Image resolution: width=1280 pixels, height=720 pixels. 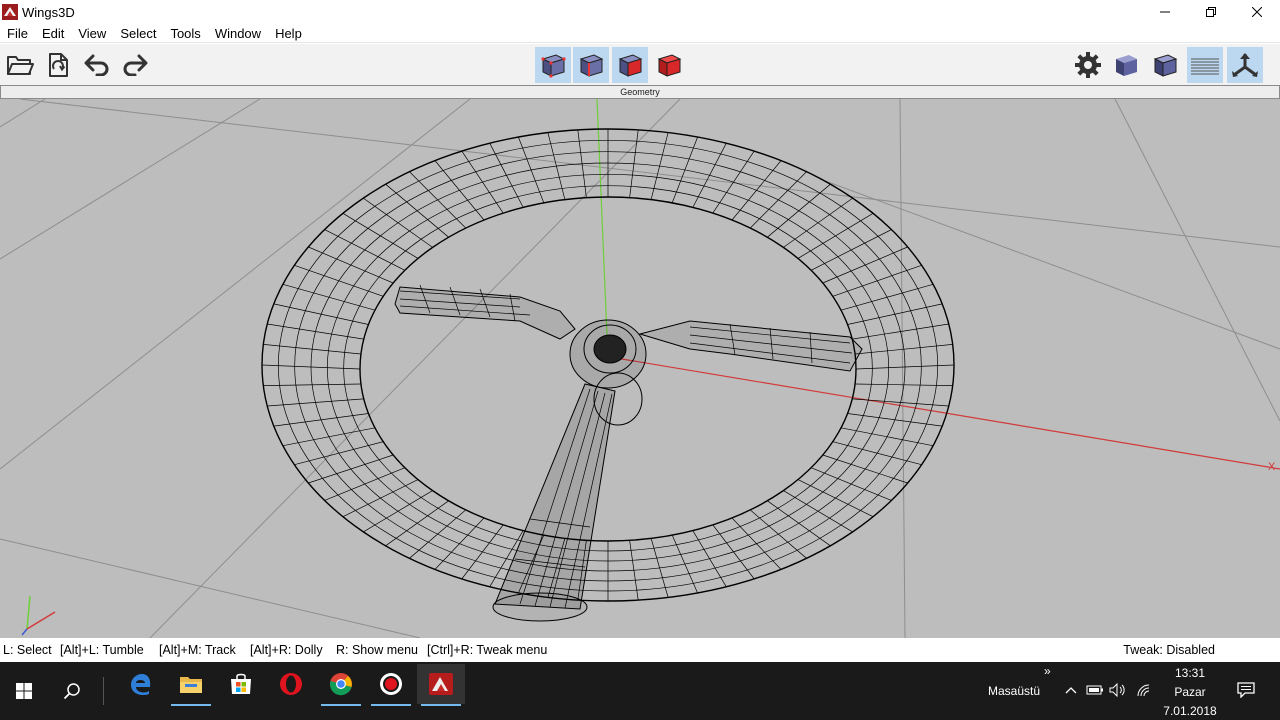 What do you see at coordinates (391, 685) in the screenshot?
I see `recorder-icon` at bounding box center [391, 685].